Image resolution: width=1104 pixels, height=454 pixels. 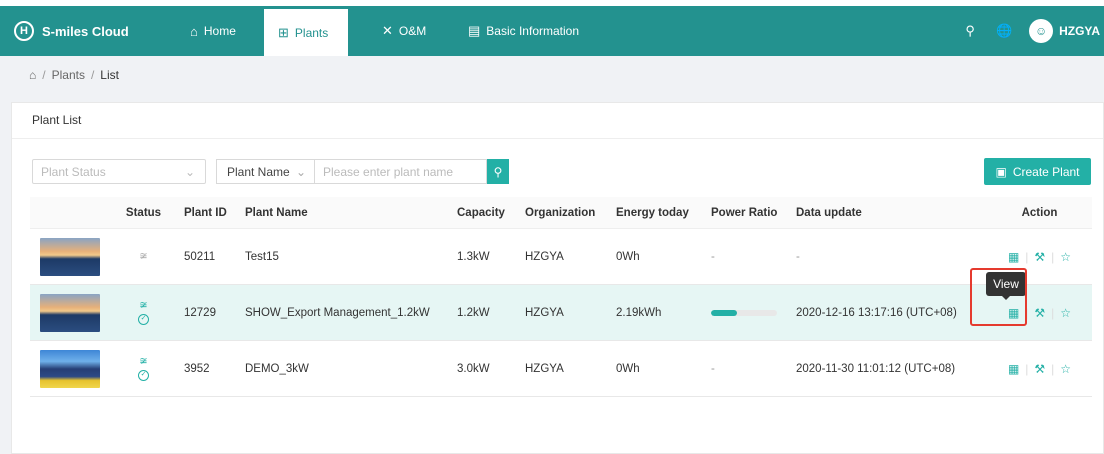 What do you see at coordinates (557, 121) in the screenshot?
I see `card-title: Plant List` at bounding box center [557, 121].